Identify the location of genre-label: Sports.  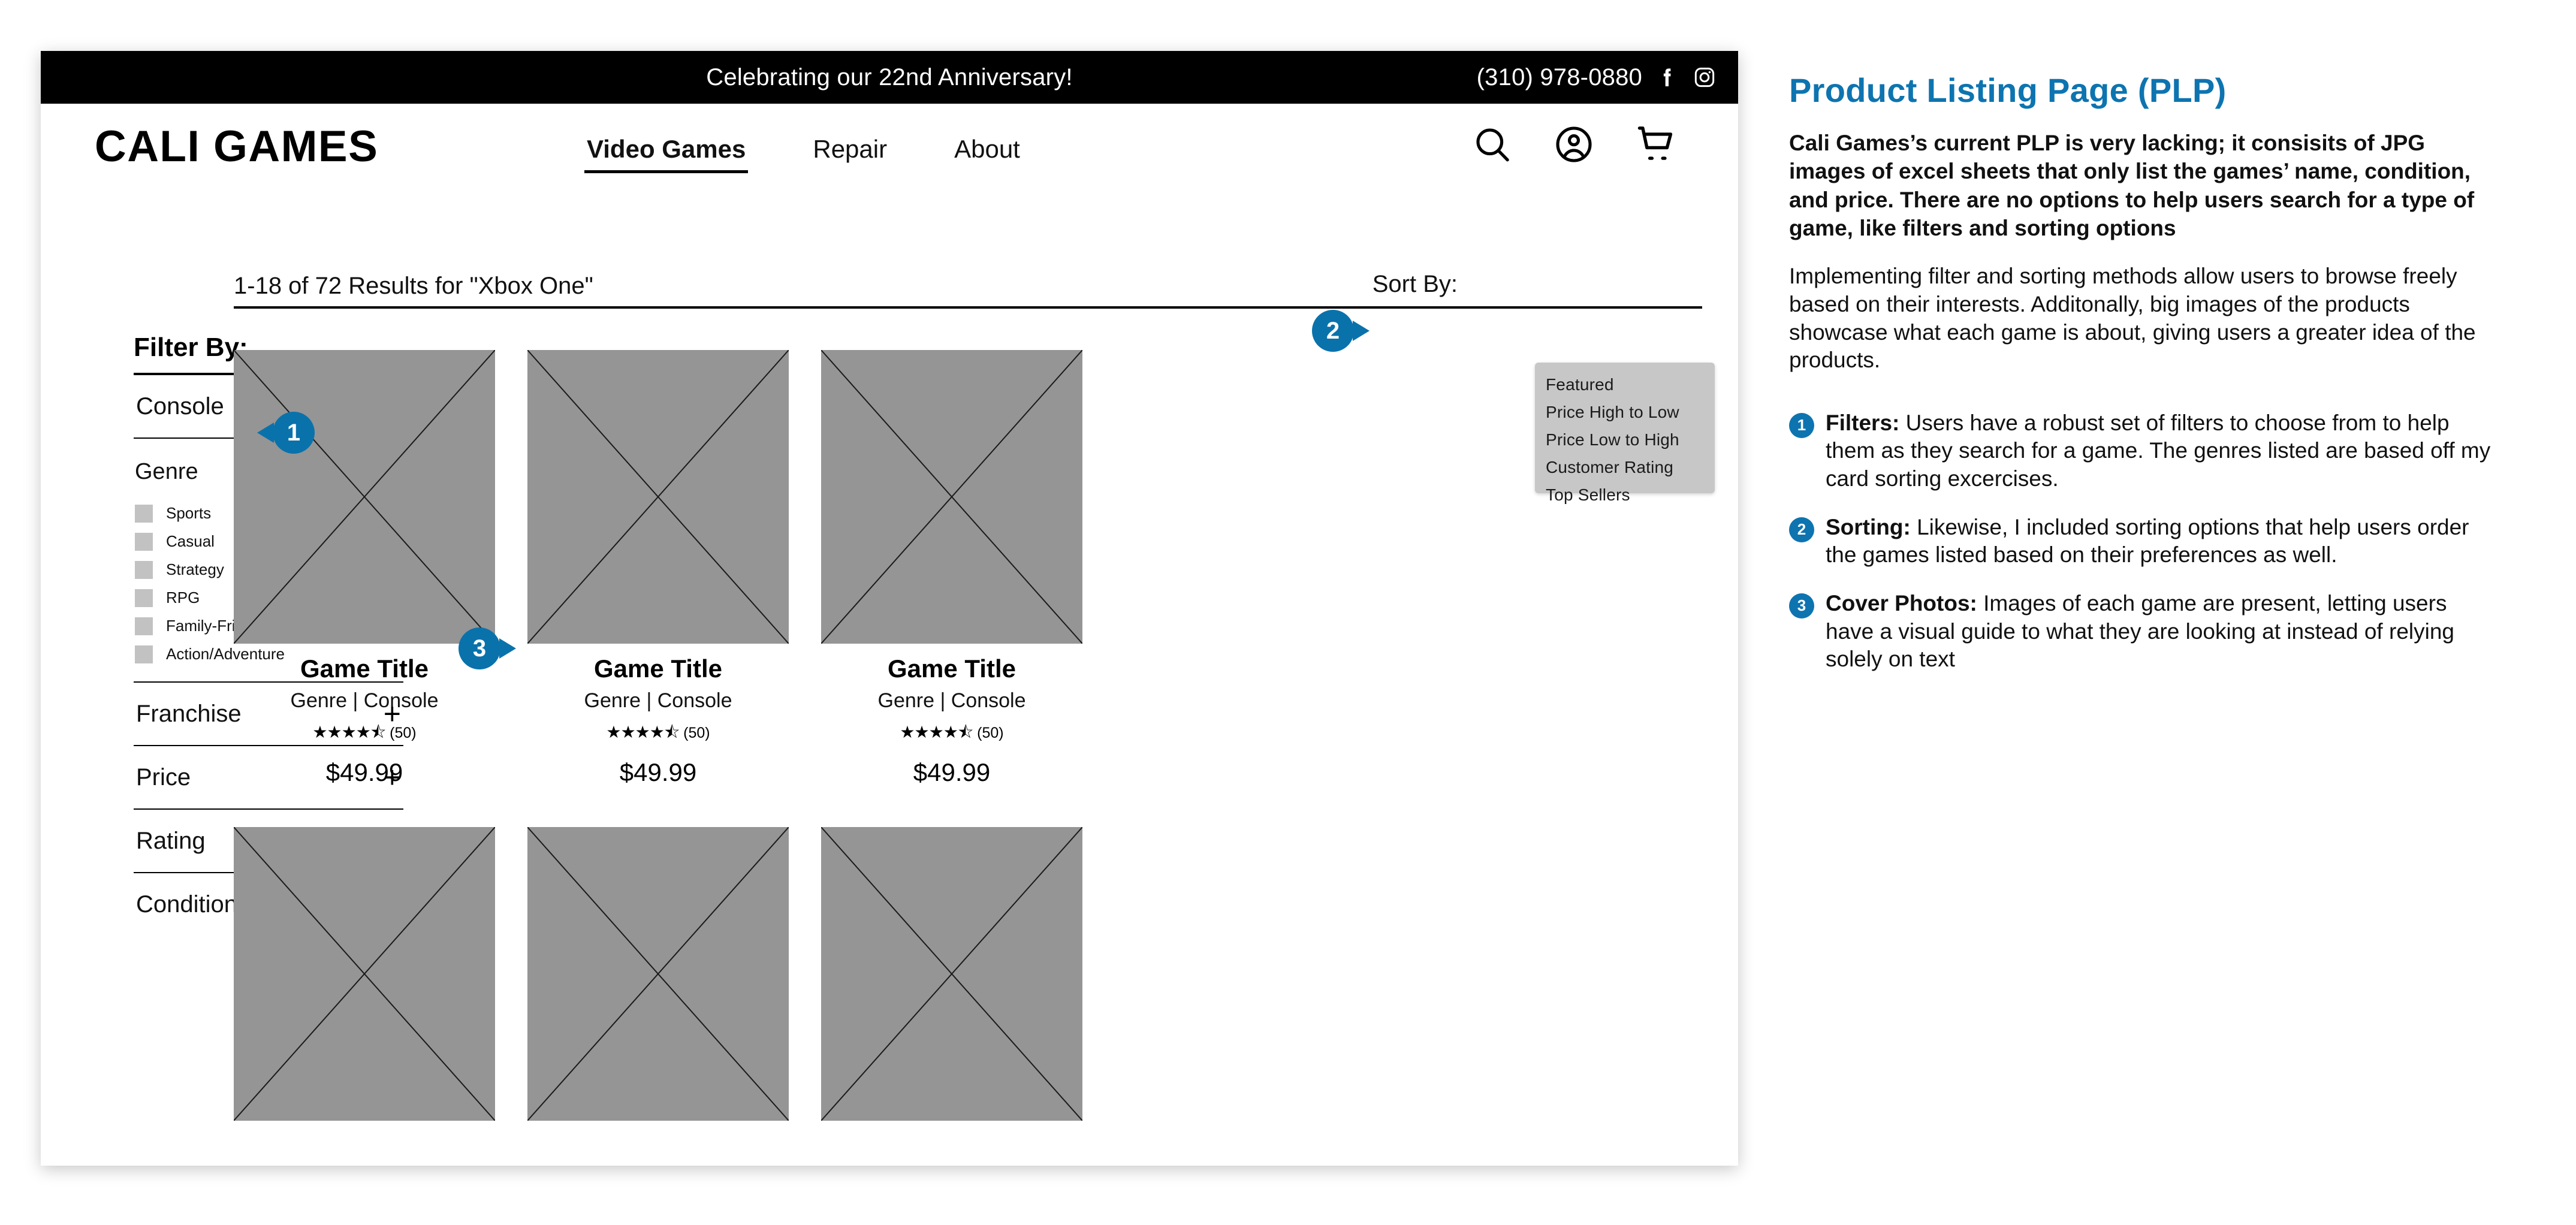
(189, 513).